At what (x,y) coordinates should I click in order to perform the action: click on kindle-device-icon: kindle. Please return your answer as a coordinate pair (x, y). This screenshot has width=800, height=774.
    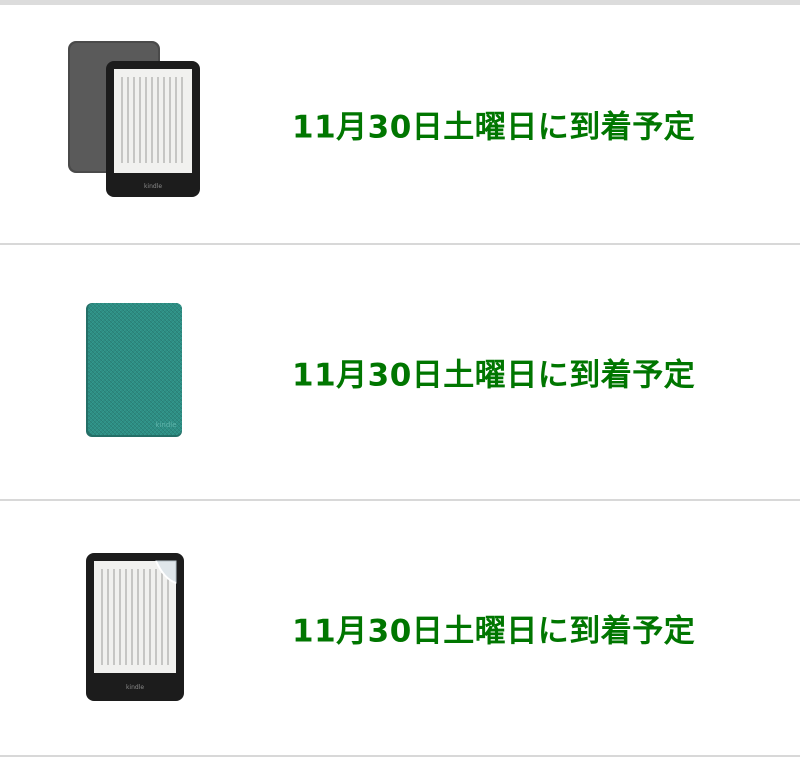
    Looking at the image, I should click on (133, 118).